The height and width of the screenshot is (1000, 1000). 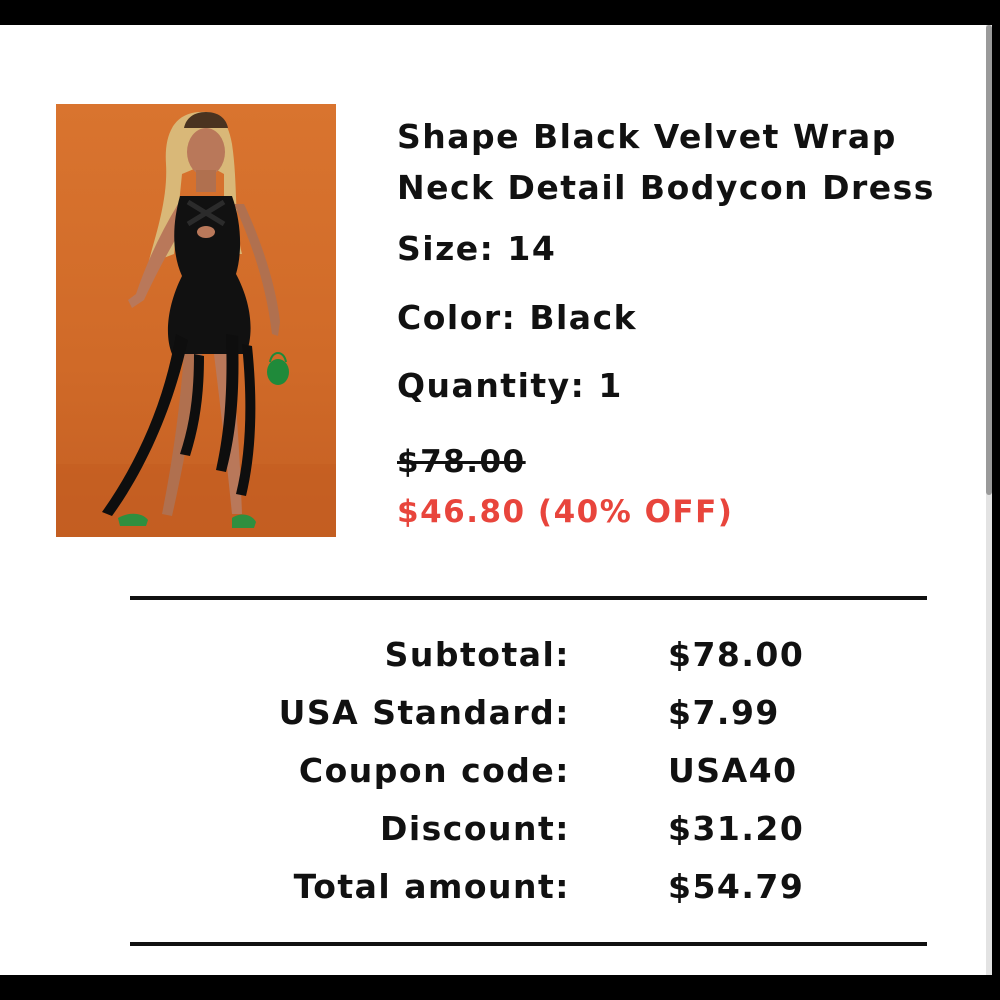 I want to click on summary-row-coupon: Coupon code: USA40, so click(x=528, y=773).